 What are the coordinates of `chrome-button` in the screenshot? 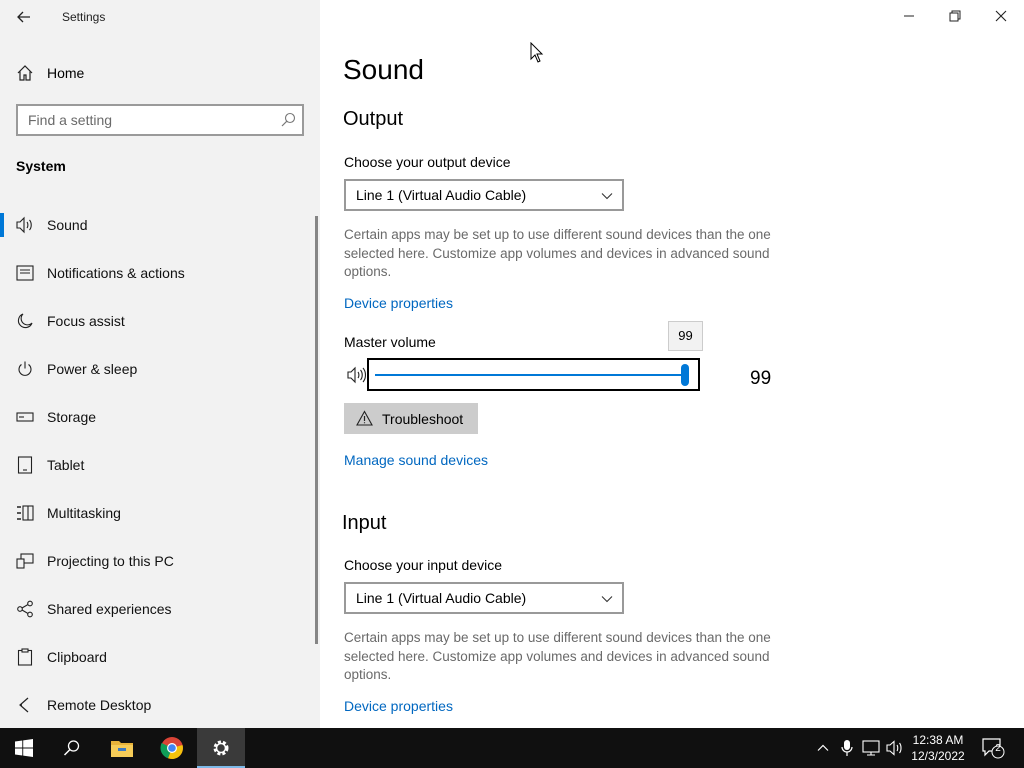 It's located at (172, 748).